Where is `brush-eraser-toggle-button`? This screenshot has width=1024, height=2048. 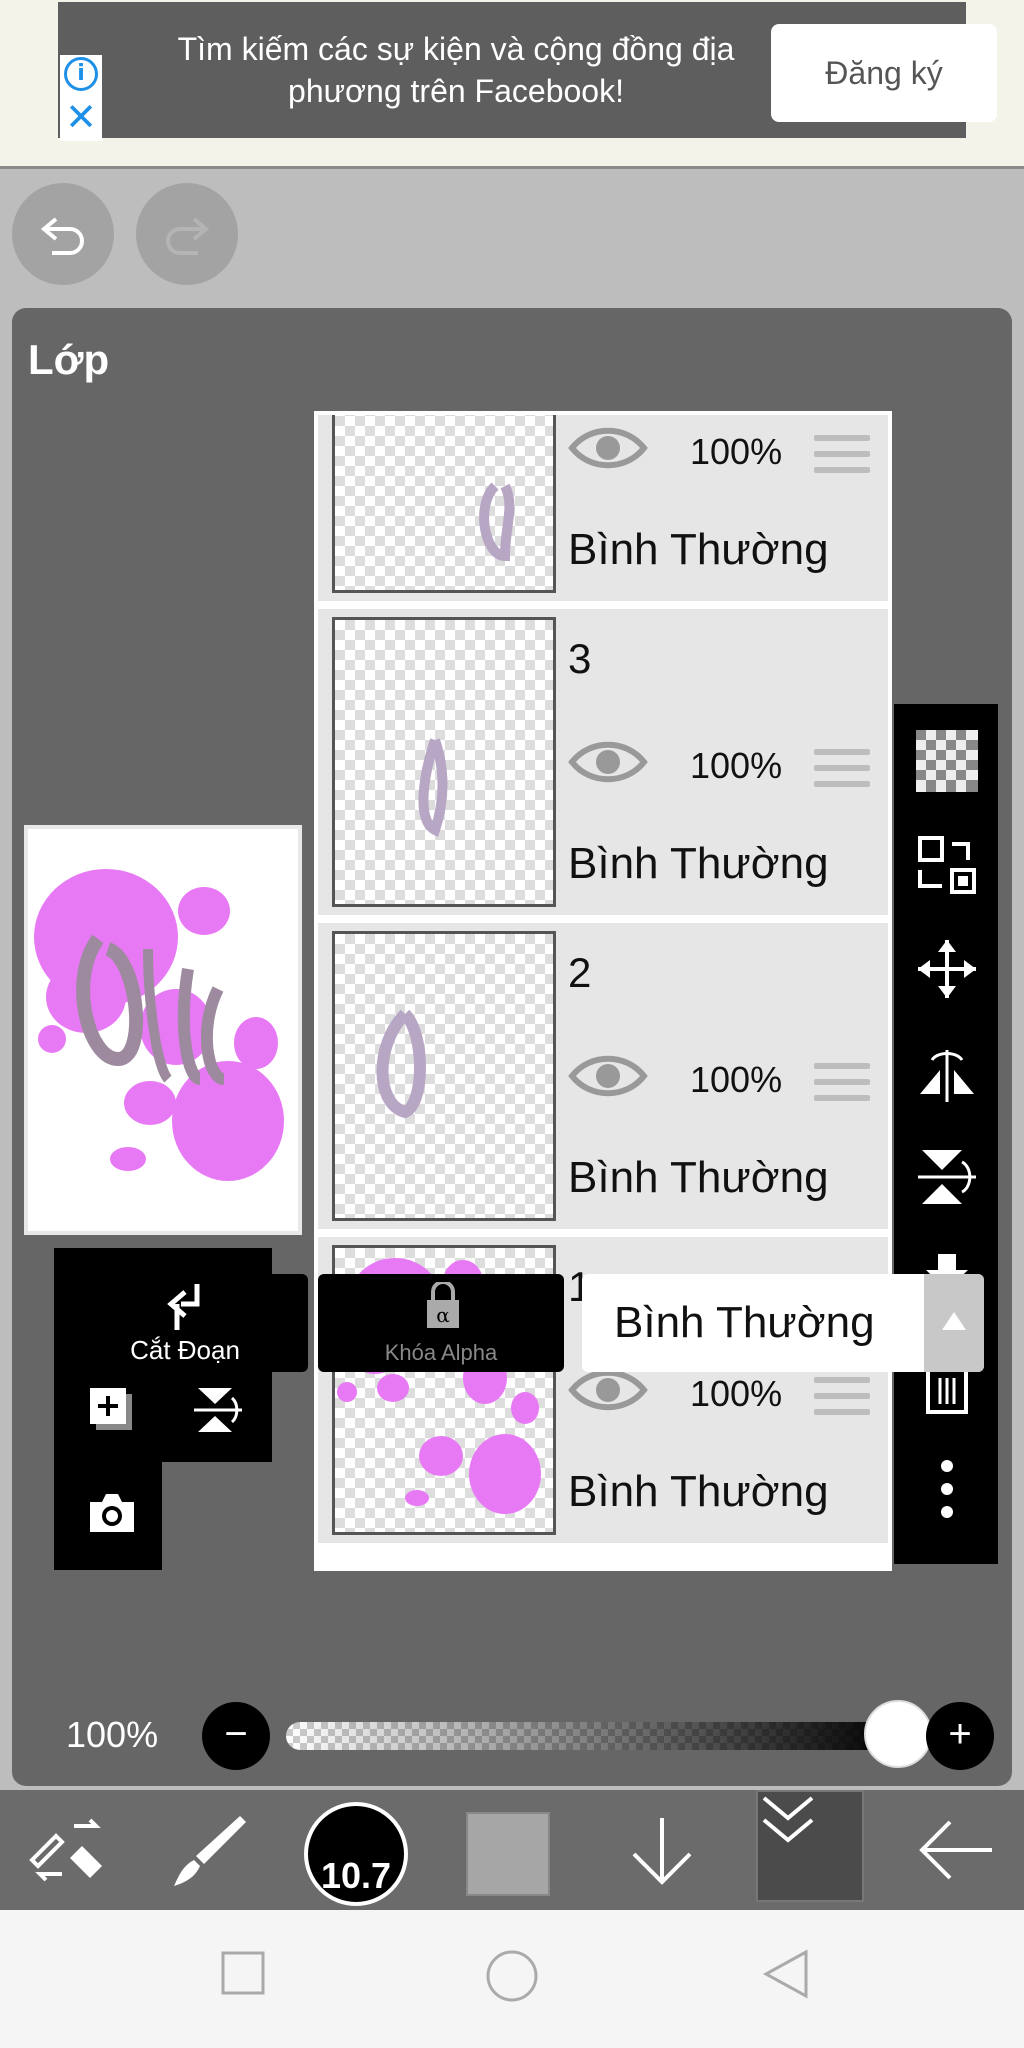 brush-eraser-toggle-button is located at coordinates (71, 1850).